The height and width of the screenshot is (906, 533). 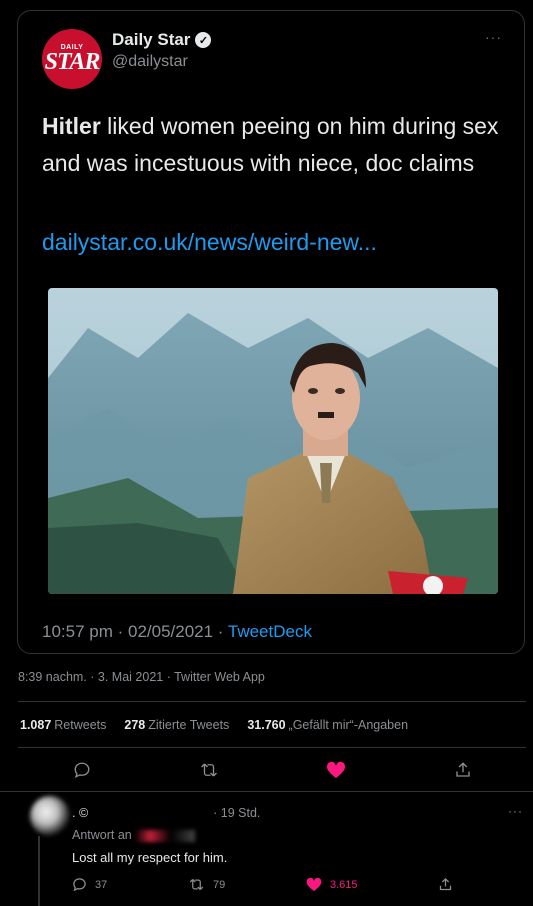 What do you see at coordinates (236, 813) in the screenshot?
I see `reply-time: · 19 Std.` at bounding box center [236, 813].